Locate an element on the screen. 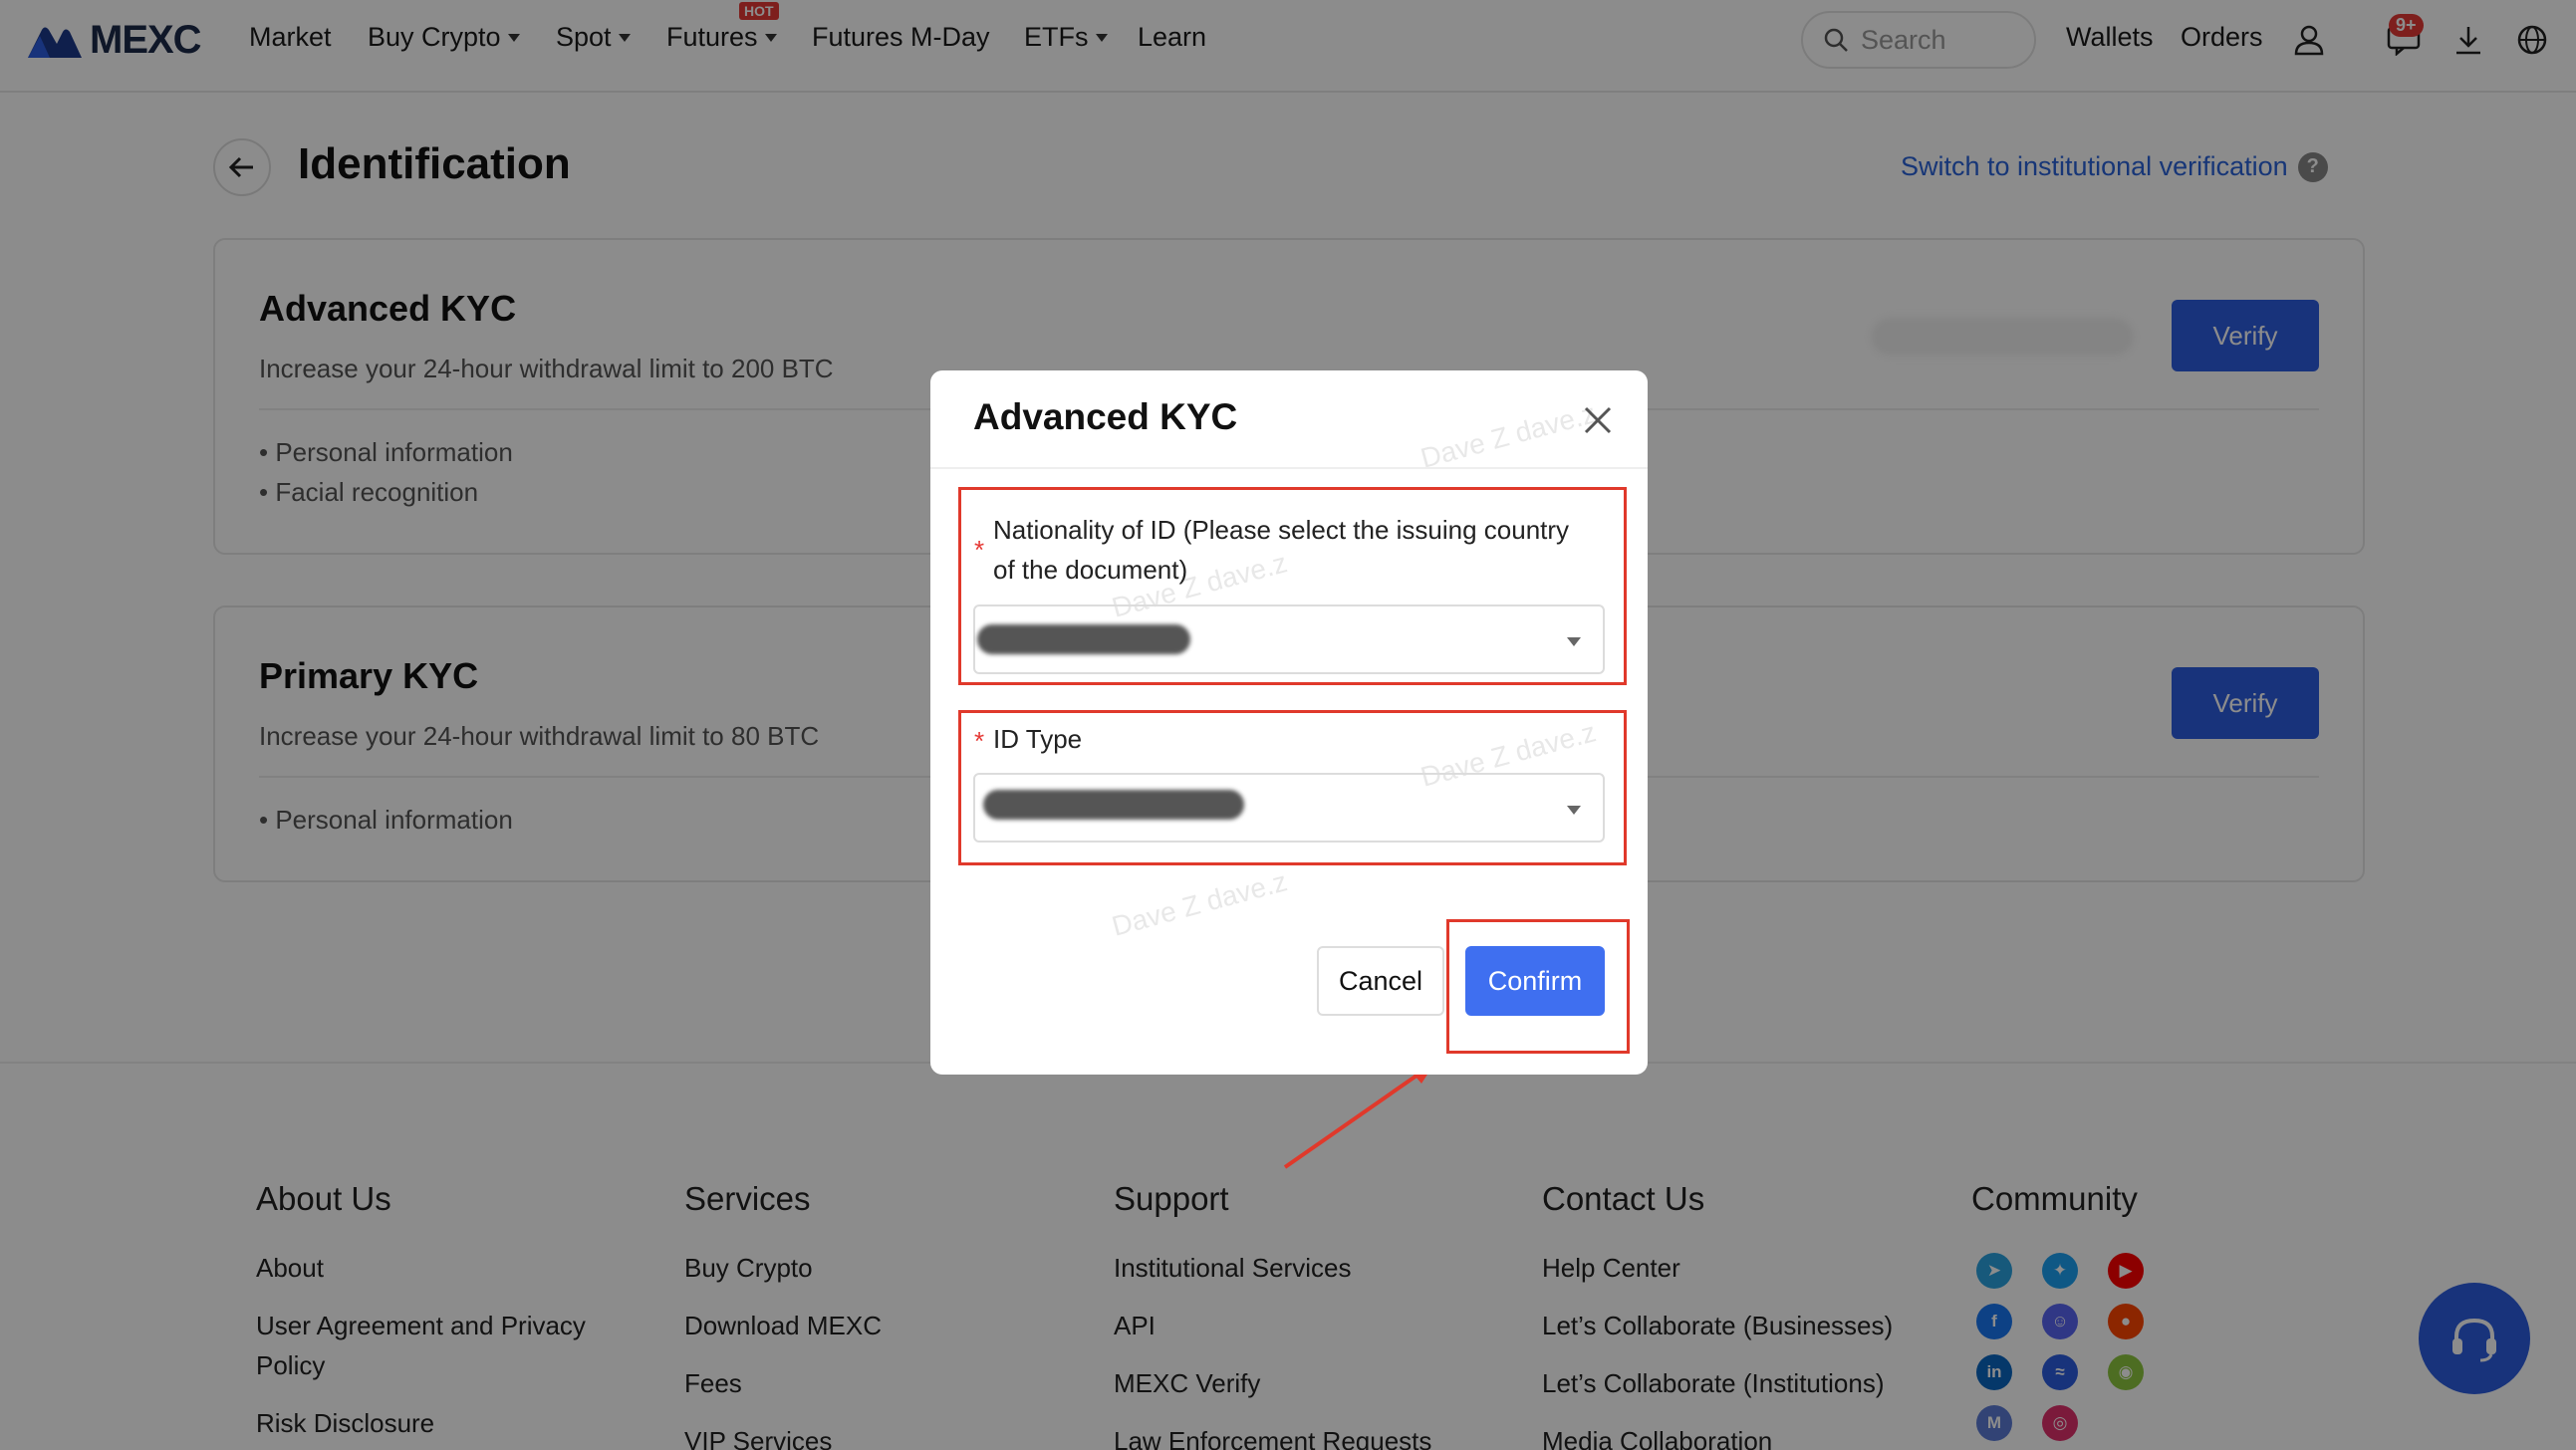  nationality-label-cont: of the document) is located at coordinates (1090, 570).